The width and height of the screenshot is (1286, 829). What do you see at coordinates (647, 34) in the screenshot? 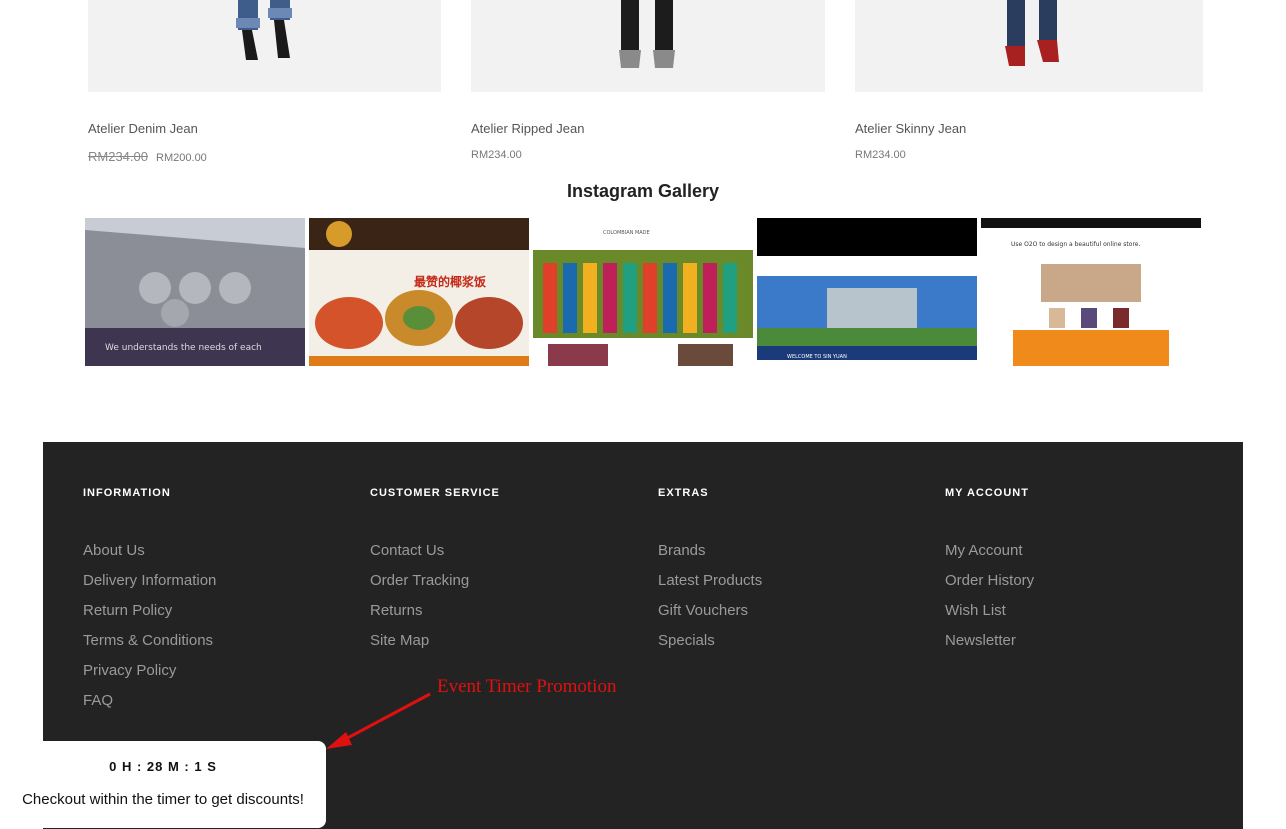
I see `ripped-jeans-legs-image` at bounding box center [647, 34].